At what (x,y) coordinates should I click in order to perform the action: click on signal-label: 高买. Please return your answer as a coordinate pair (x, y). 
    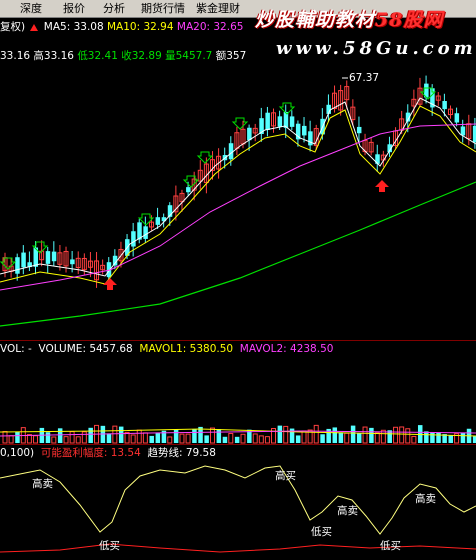
    Looking at the image, I should click on (285, 476).